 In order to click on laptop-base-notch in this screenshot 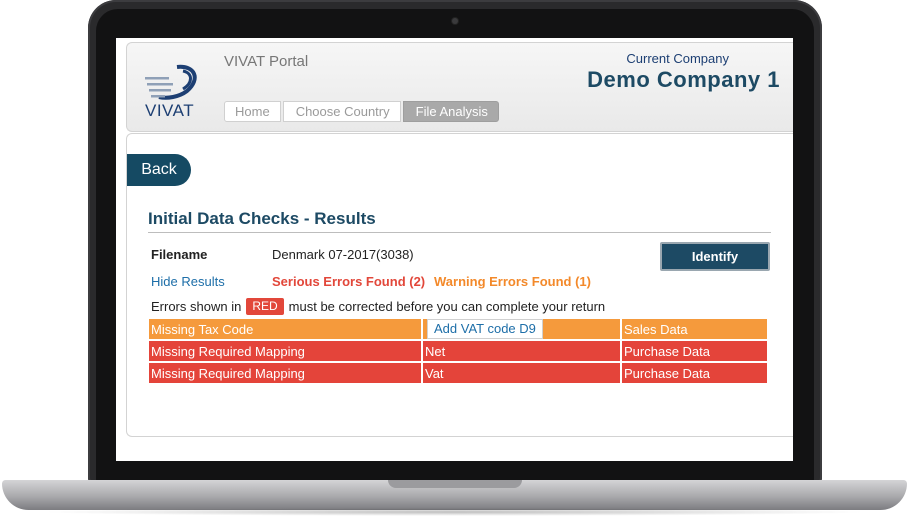, I will do `click(455, 484)`.